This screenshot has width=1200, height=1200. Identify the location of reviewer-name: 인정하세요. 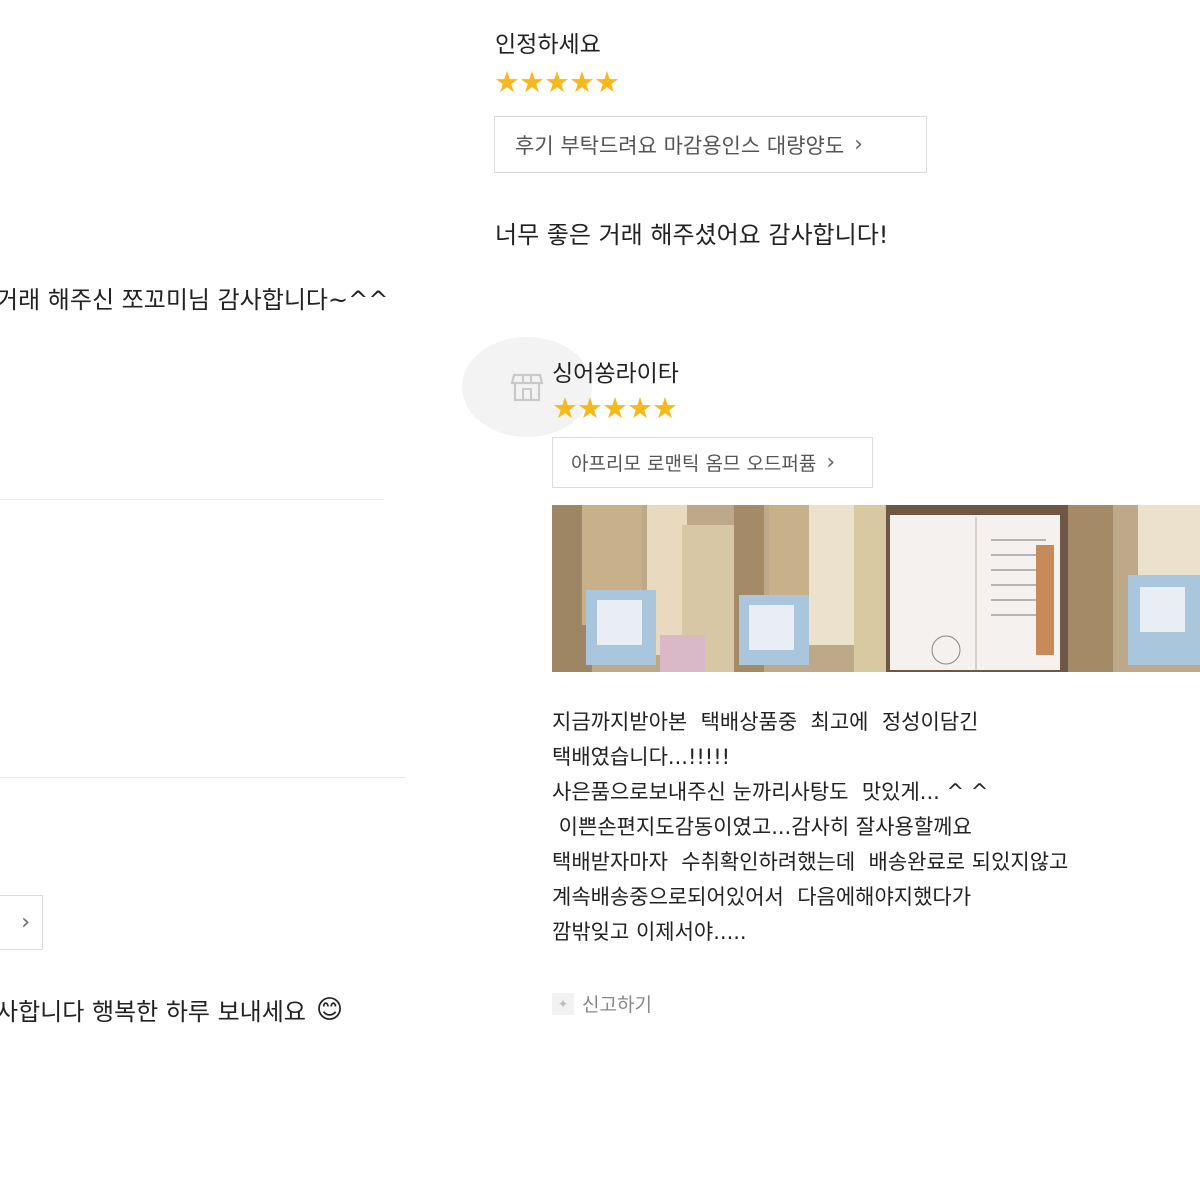
(548, 42).